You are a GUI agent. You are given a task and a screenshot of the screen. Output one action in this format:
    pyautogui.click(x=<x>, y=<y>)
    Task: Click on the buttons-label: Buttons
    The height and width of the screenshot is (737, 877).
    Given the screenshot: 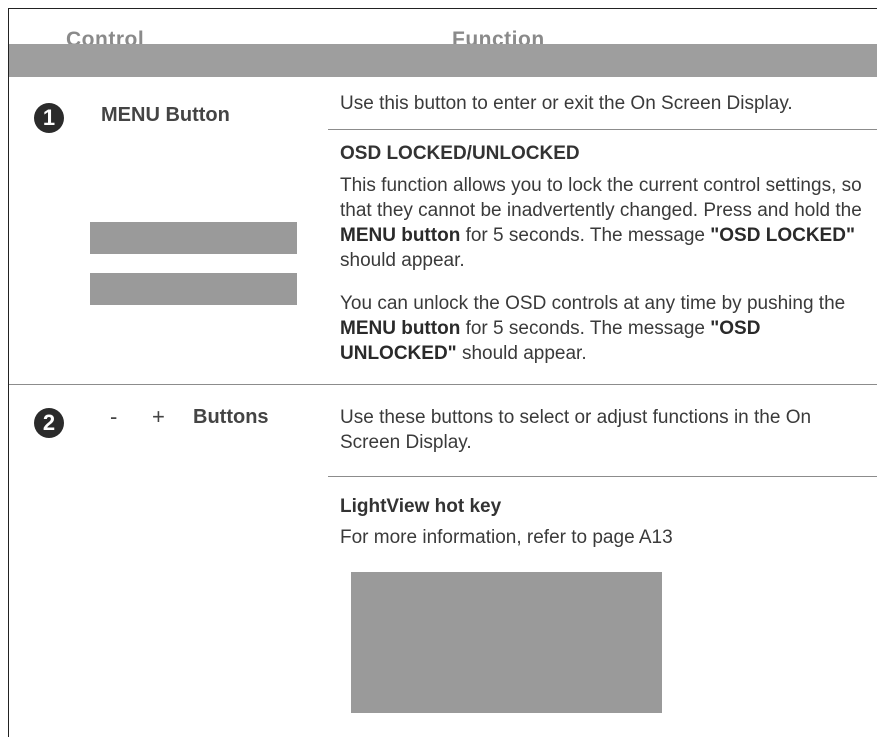 What is the action you would take?
    pyautogui.click(x=231, y=417)
    